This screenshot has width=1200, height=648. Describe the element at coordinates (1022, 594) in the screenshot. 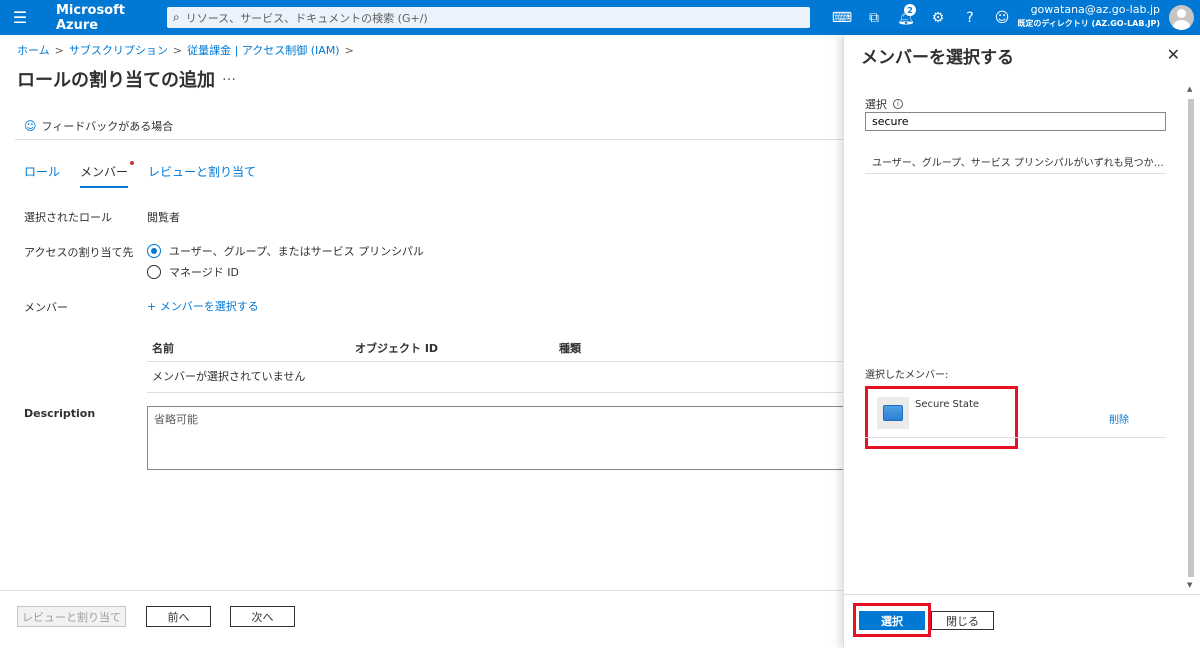

I see `panel-footer-divider` at that location.